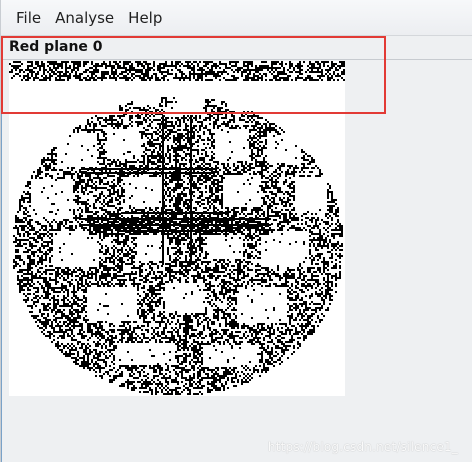 The height and width of the screenshot is (462, 472). What do you see at coordinates (1, 261) in the screenshot?
I see `left-border` at bounding box center [1, 261].